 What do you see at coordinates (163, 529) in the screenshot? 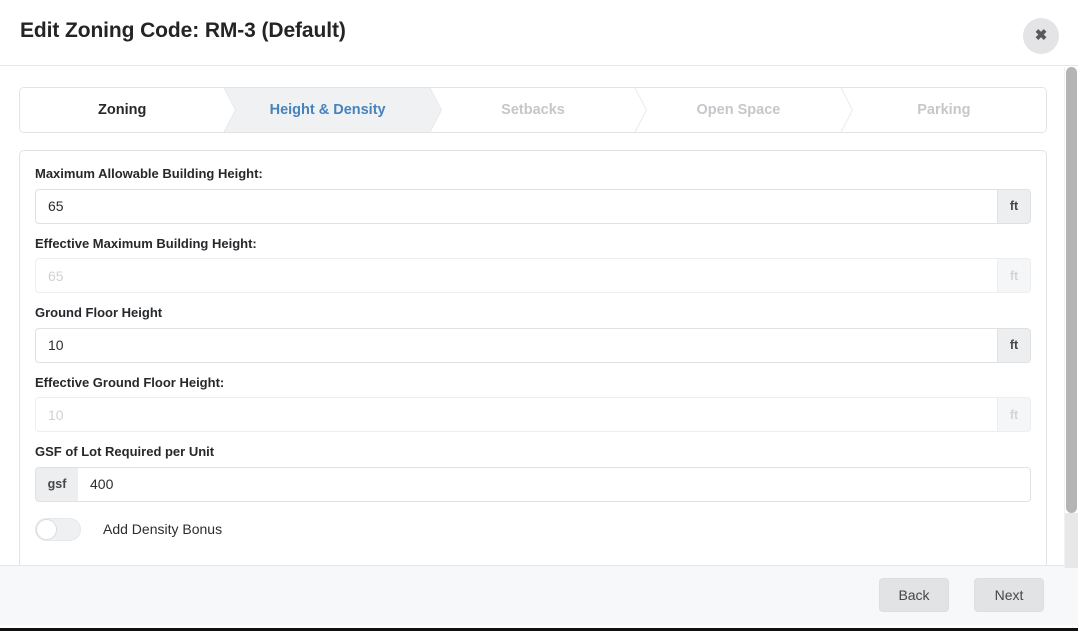
I see `add-density-bonus-label: Add Density Bonus` at bounding box center [163, 529].